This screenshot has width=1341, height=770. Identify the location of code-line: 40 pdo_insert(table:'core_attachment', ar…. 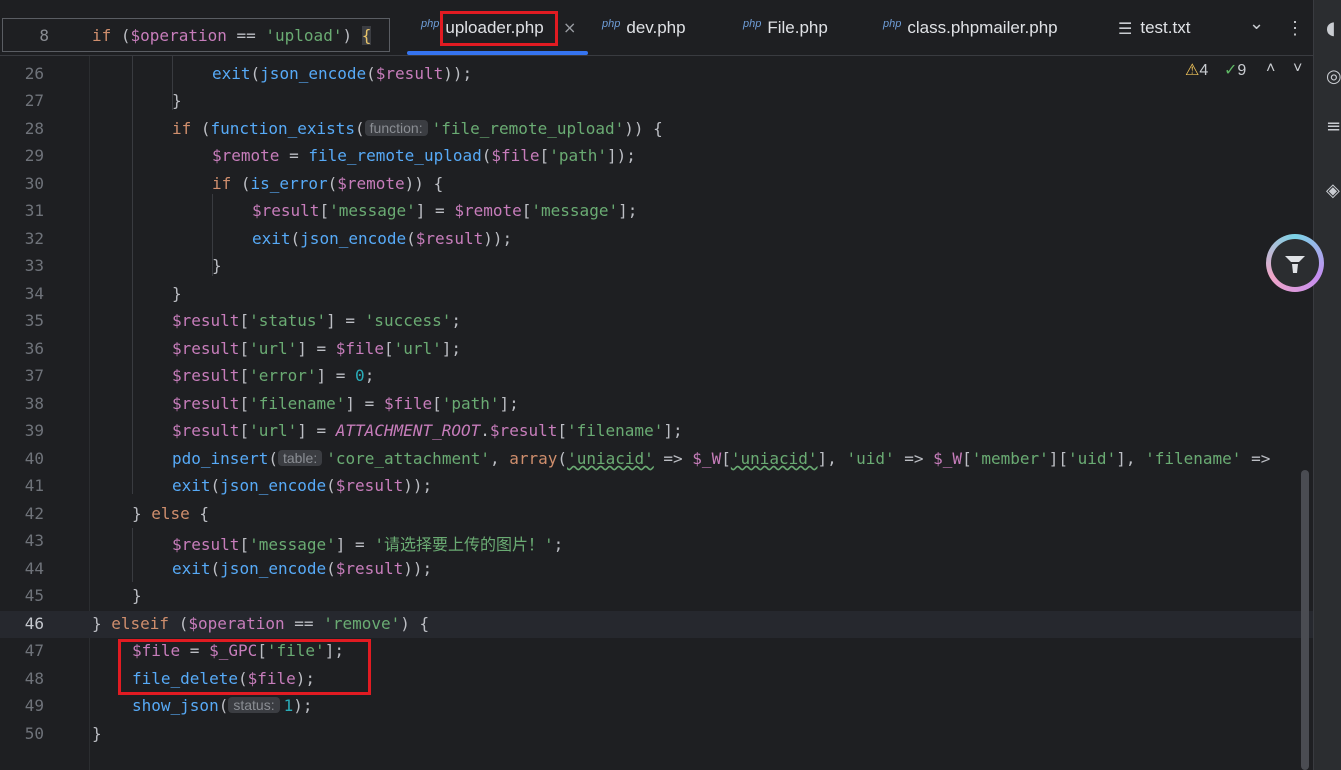
(656, 459).